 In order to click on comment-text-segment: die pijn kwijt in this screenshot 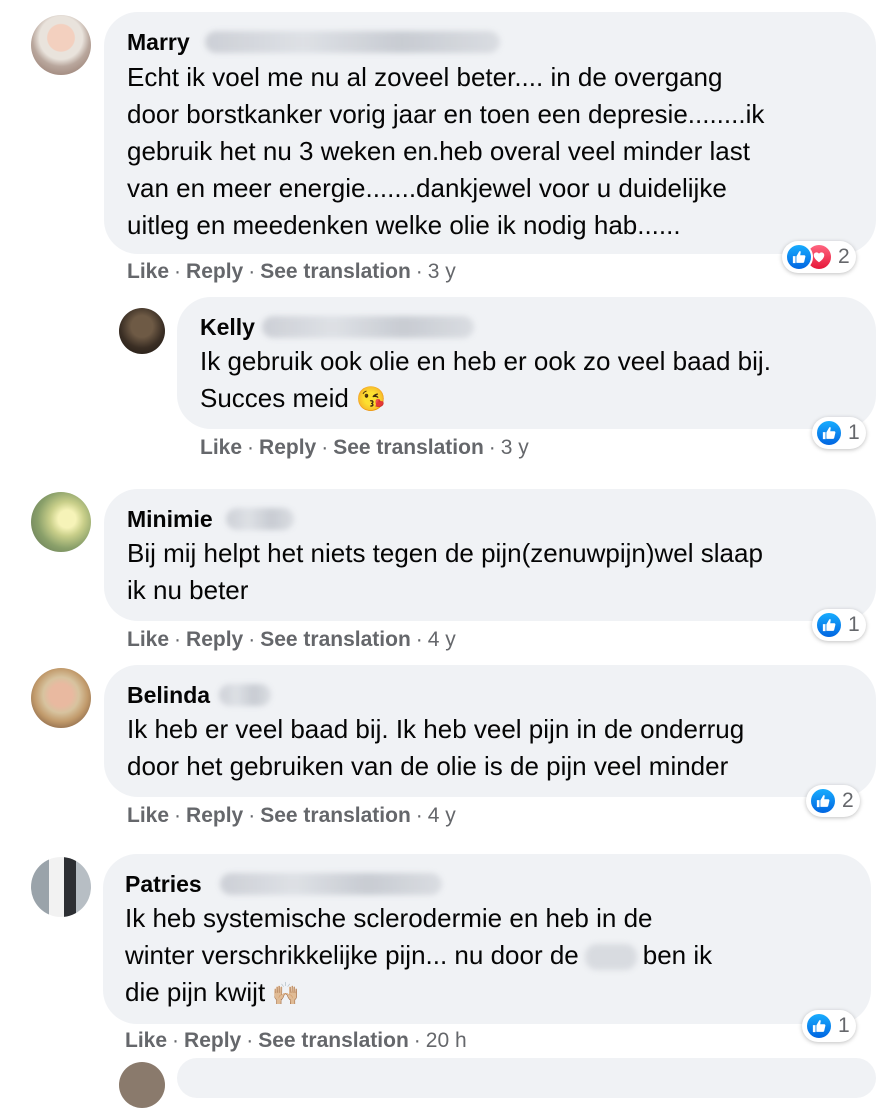, I will do `click(195, 992)`.